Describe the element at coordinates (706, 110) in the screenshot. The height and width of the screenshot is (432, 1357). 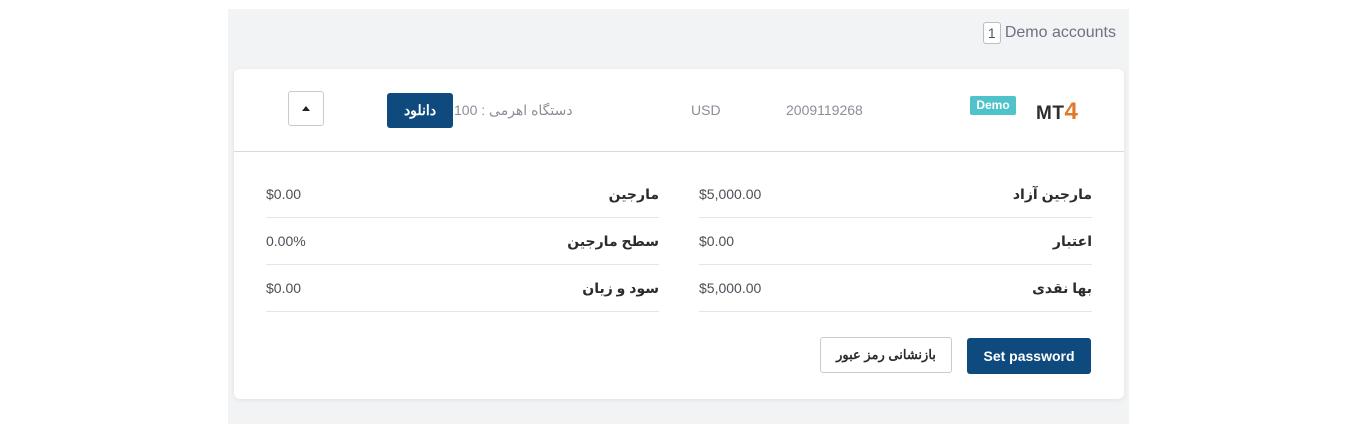
I see `account-currency: USD` at that location.